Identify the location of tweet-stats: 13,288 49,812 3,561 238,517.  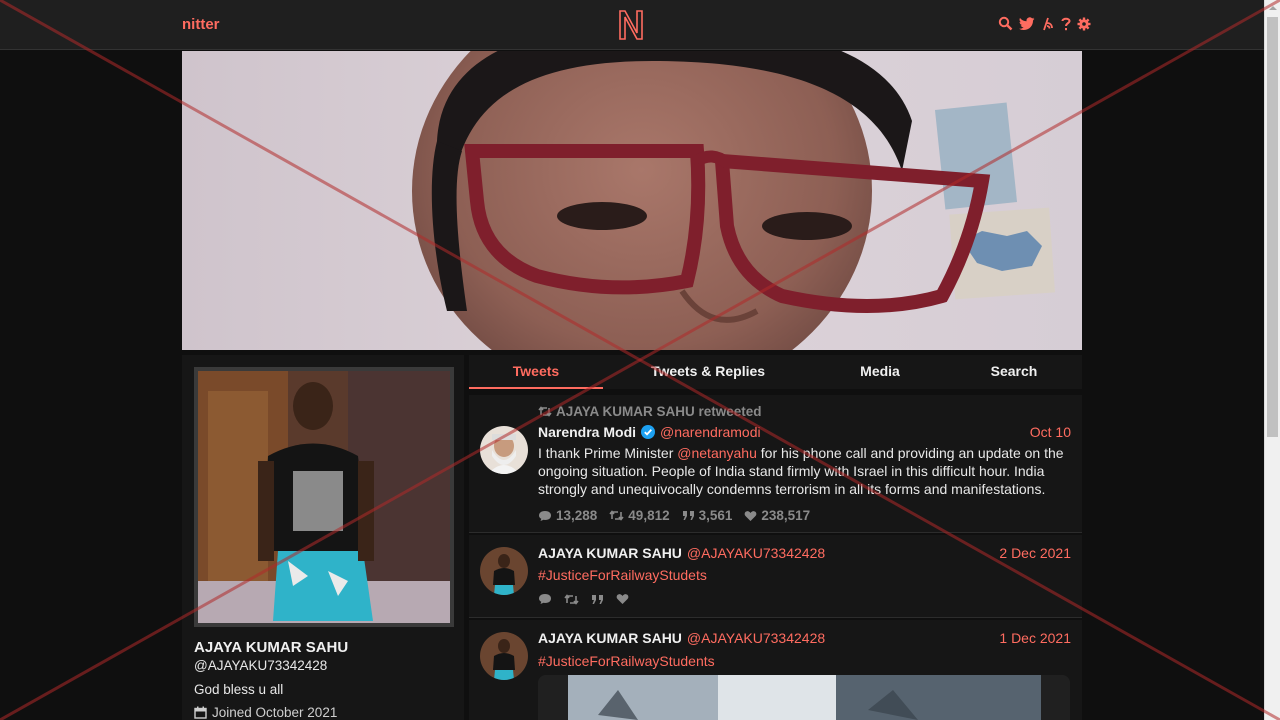
(674, 515).